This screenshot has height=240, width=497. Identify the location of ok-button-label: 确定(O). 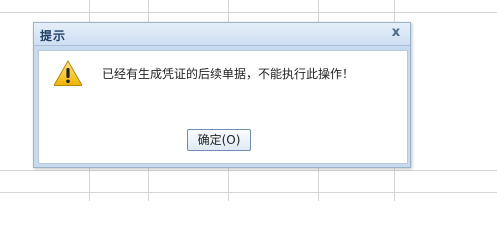
(219, 140).